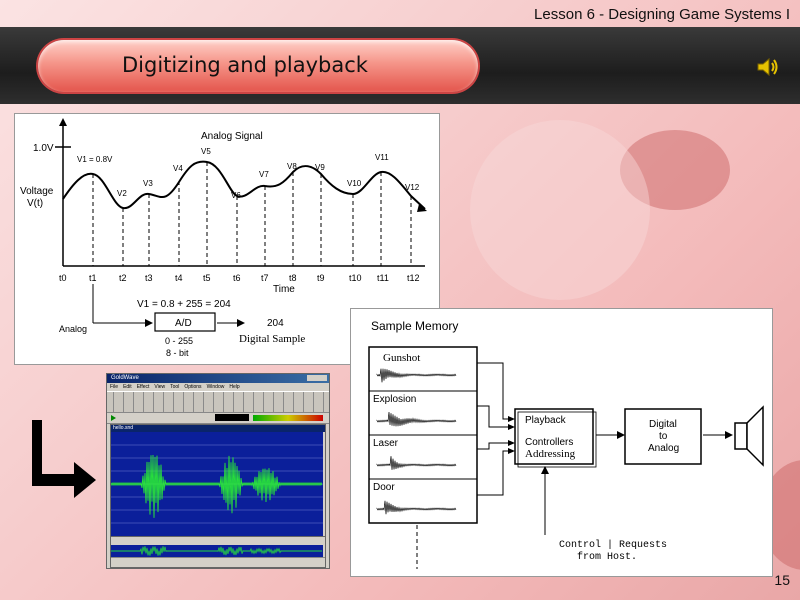 This screenshot has width=800, height=600. What do you see at coordinates (662, 14) in the screenshot?
I see `lesson-title: Lesson 6 - Designing Game Systems I` at bounding box center [662, 14].